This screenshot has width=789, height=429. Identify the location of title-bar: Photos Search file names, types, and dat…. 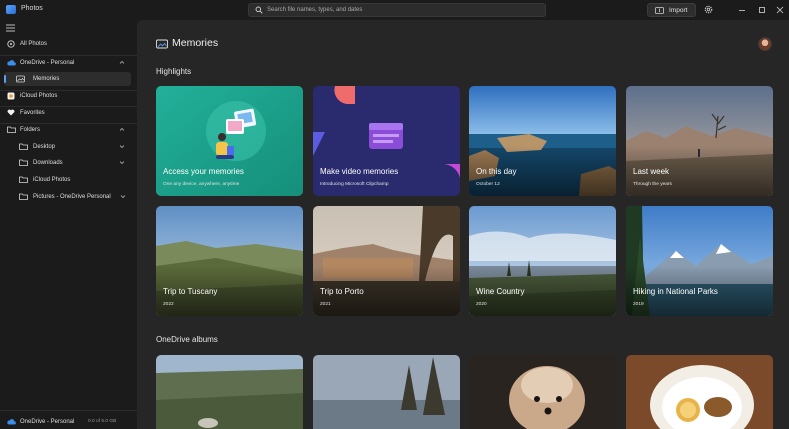
(394, 10).